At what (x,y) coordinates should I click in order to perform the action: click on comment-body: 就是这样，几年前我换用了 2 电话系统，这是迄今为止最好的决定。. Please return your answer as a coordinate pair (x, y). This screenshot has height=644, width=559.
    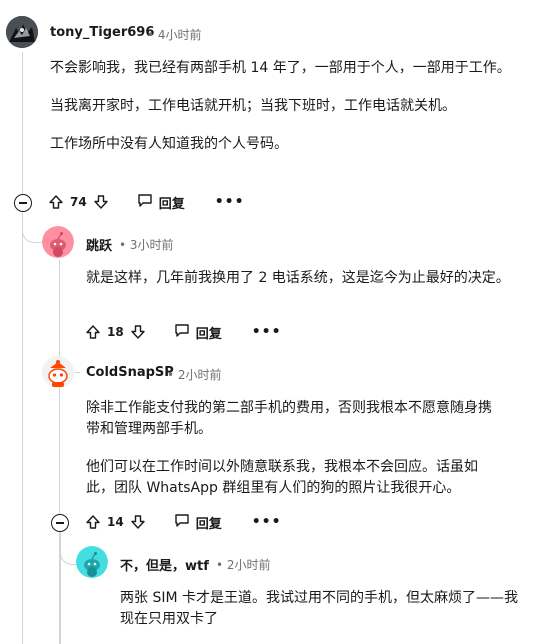
    Looking at the image, I should click on (316, 278).